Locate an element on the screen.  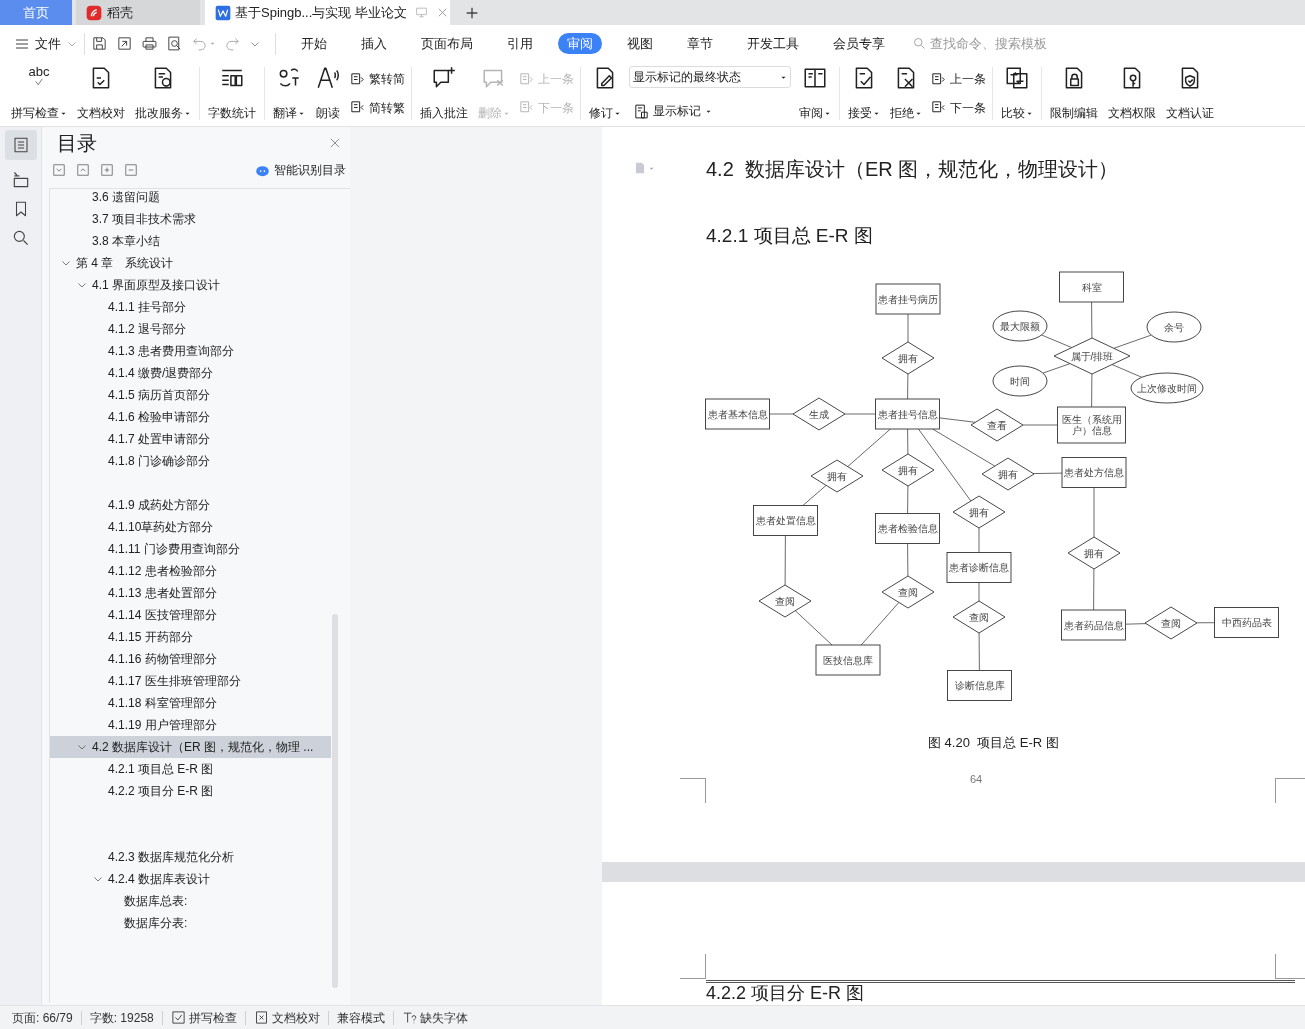
ribbon-tab: 视图 is located at coordinates (640, 43).